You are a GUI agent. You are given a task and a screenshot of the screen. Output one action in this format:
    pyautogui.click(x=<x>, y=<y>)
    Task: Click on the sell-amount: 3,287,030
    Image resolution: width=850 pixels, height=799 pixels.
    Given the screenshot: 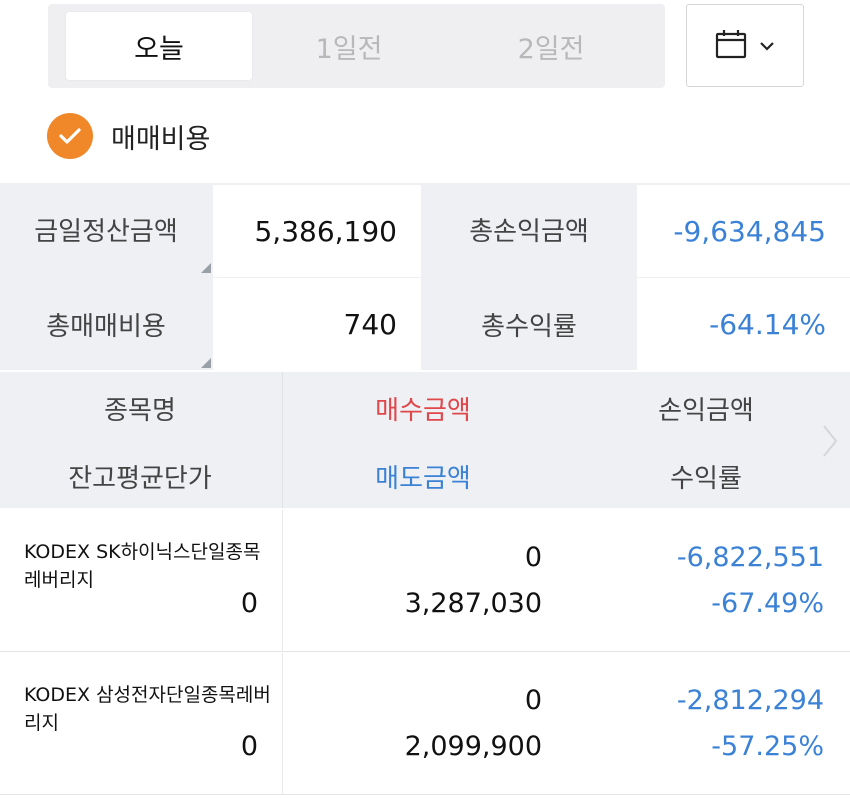 What is the action you would take?
    pyautogui.click(x=473, y=603)
    